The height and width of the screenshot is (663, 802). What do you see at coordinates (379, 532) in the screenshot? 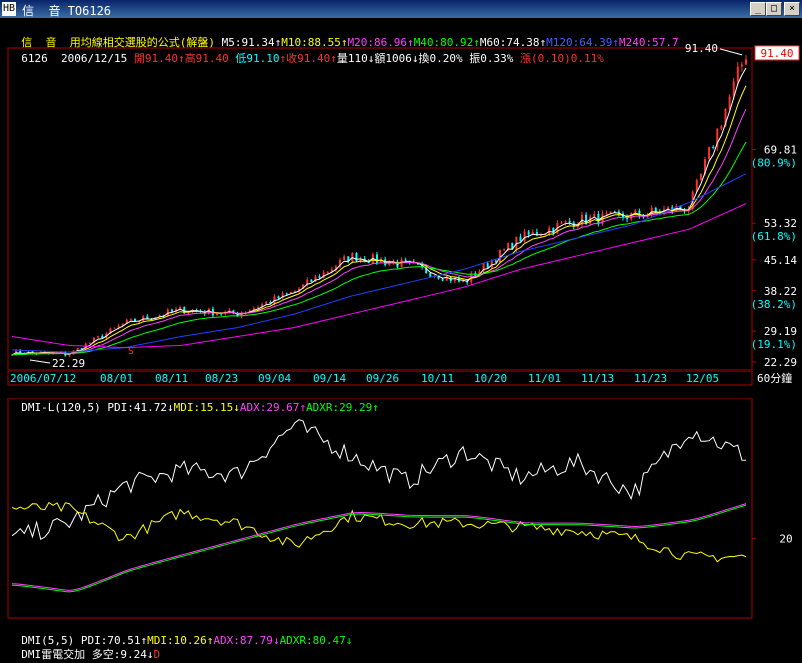
I see `mdi-line` at bounding box center [379, 532].